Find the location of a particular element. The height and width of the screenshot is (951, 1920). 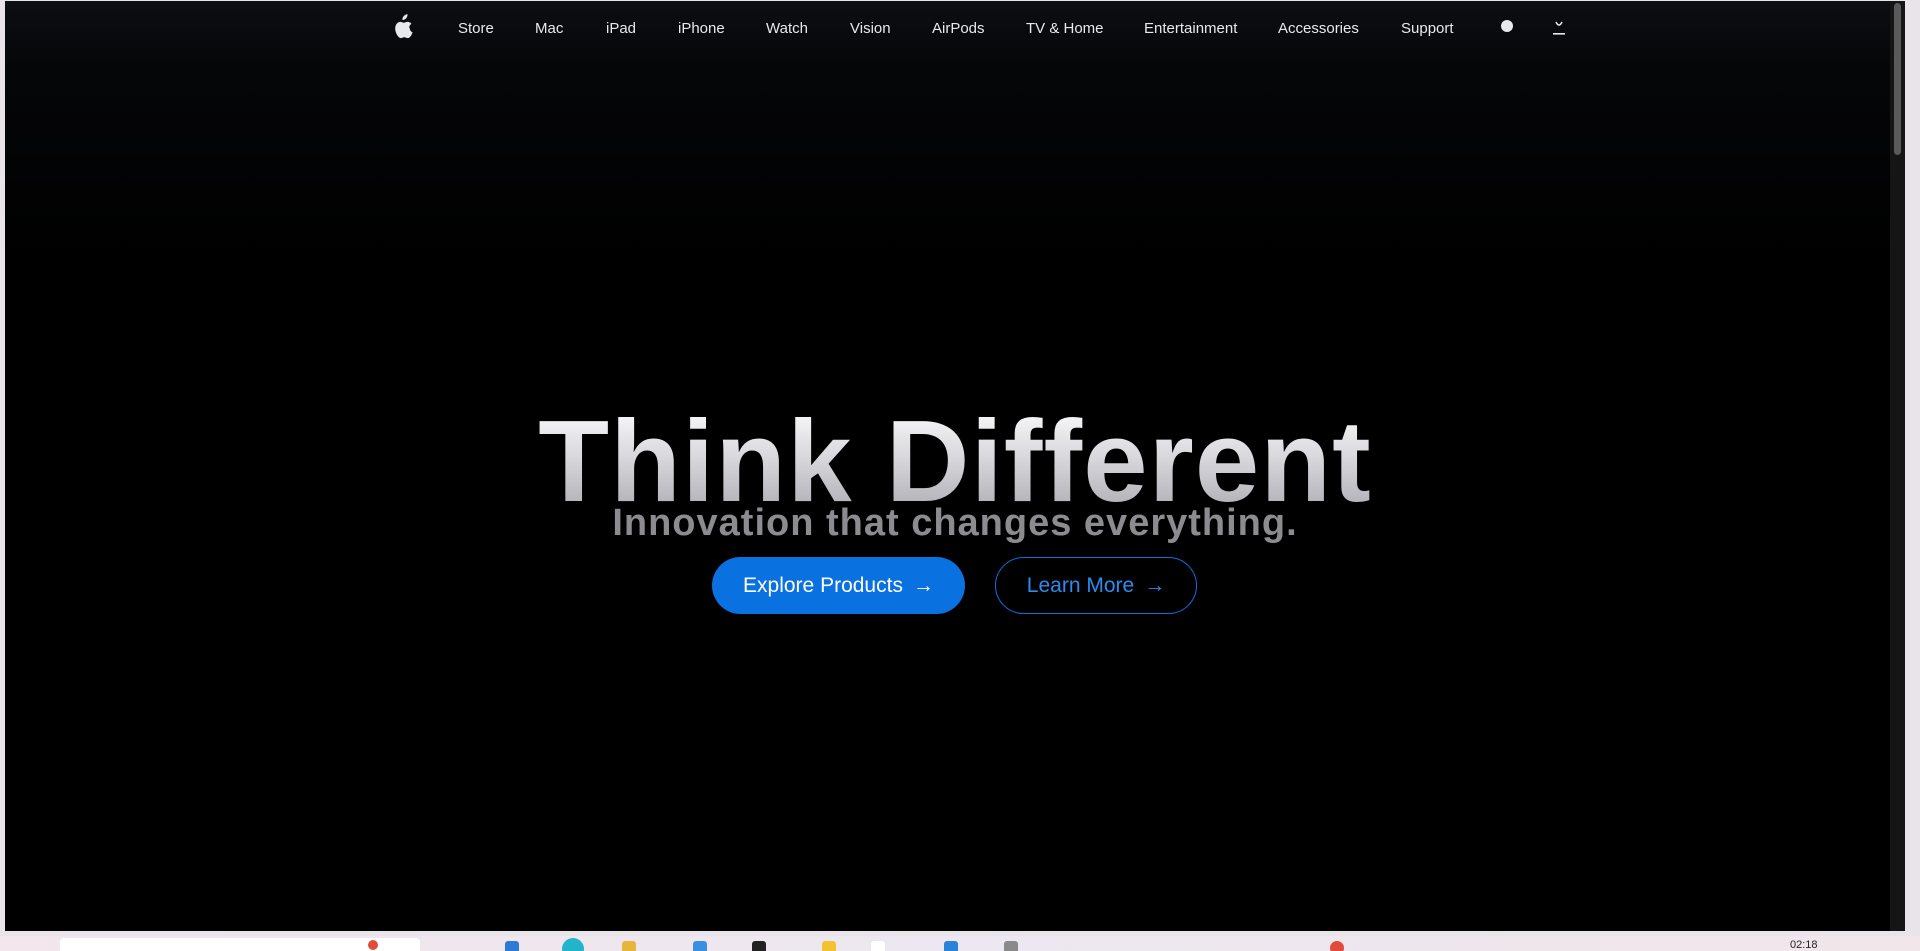

search-icon is located at coordinates (1507, 26).